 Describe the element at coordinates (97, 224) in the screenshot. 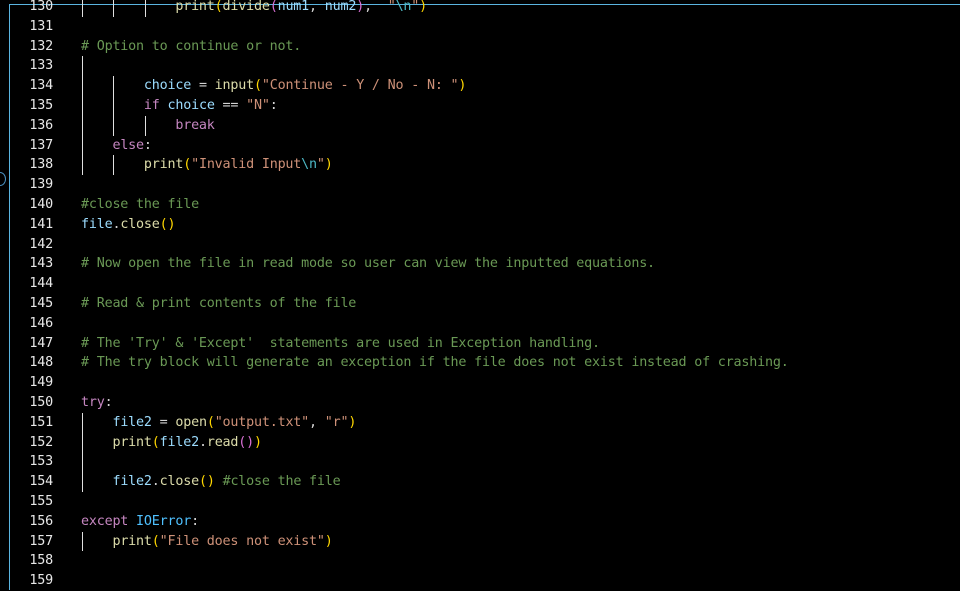

I see `code-token-var: file` at that location.